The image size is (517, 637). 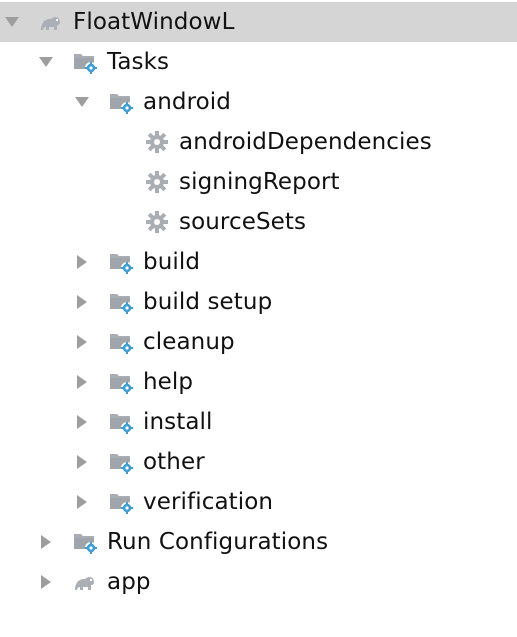 What do you see at coordinates (305, 142) in the screenshot?
I see `tree-node-label: androidDependencies` at bounding box center [305, 142].